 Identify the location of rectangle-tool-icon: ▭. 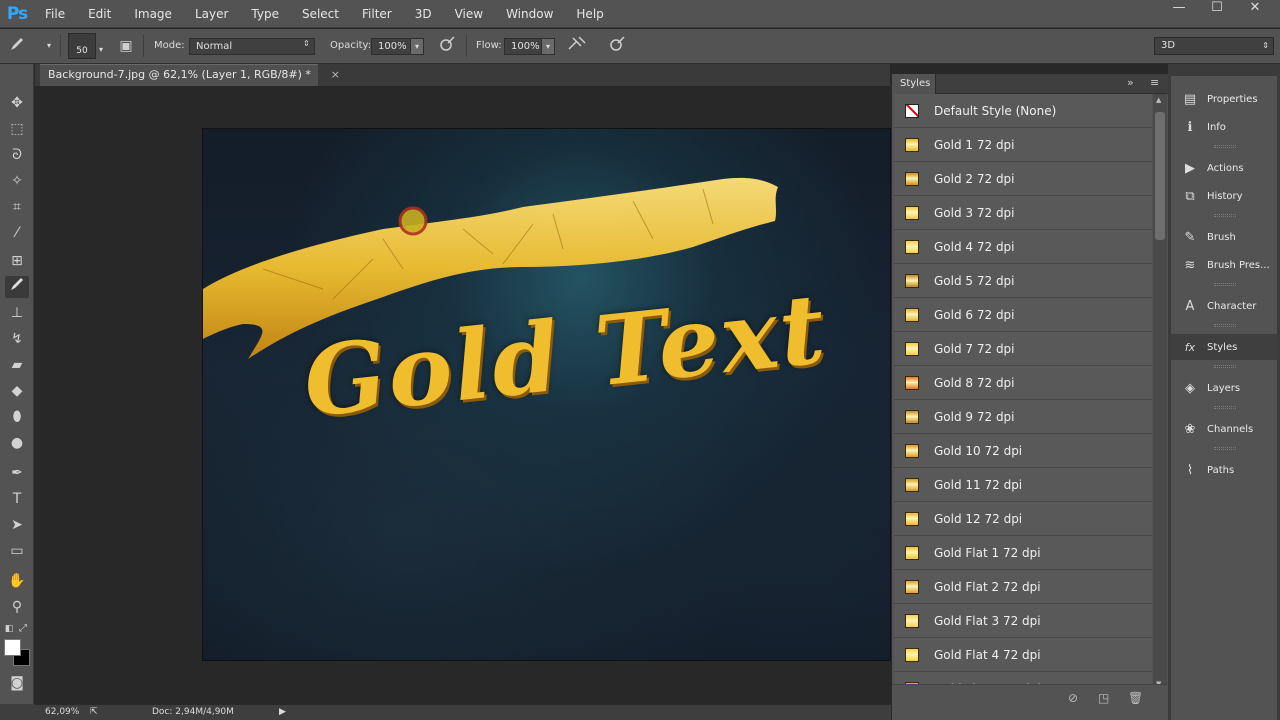
(17, 551).